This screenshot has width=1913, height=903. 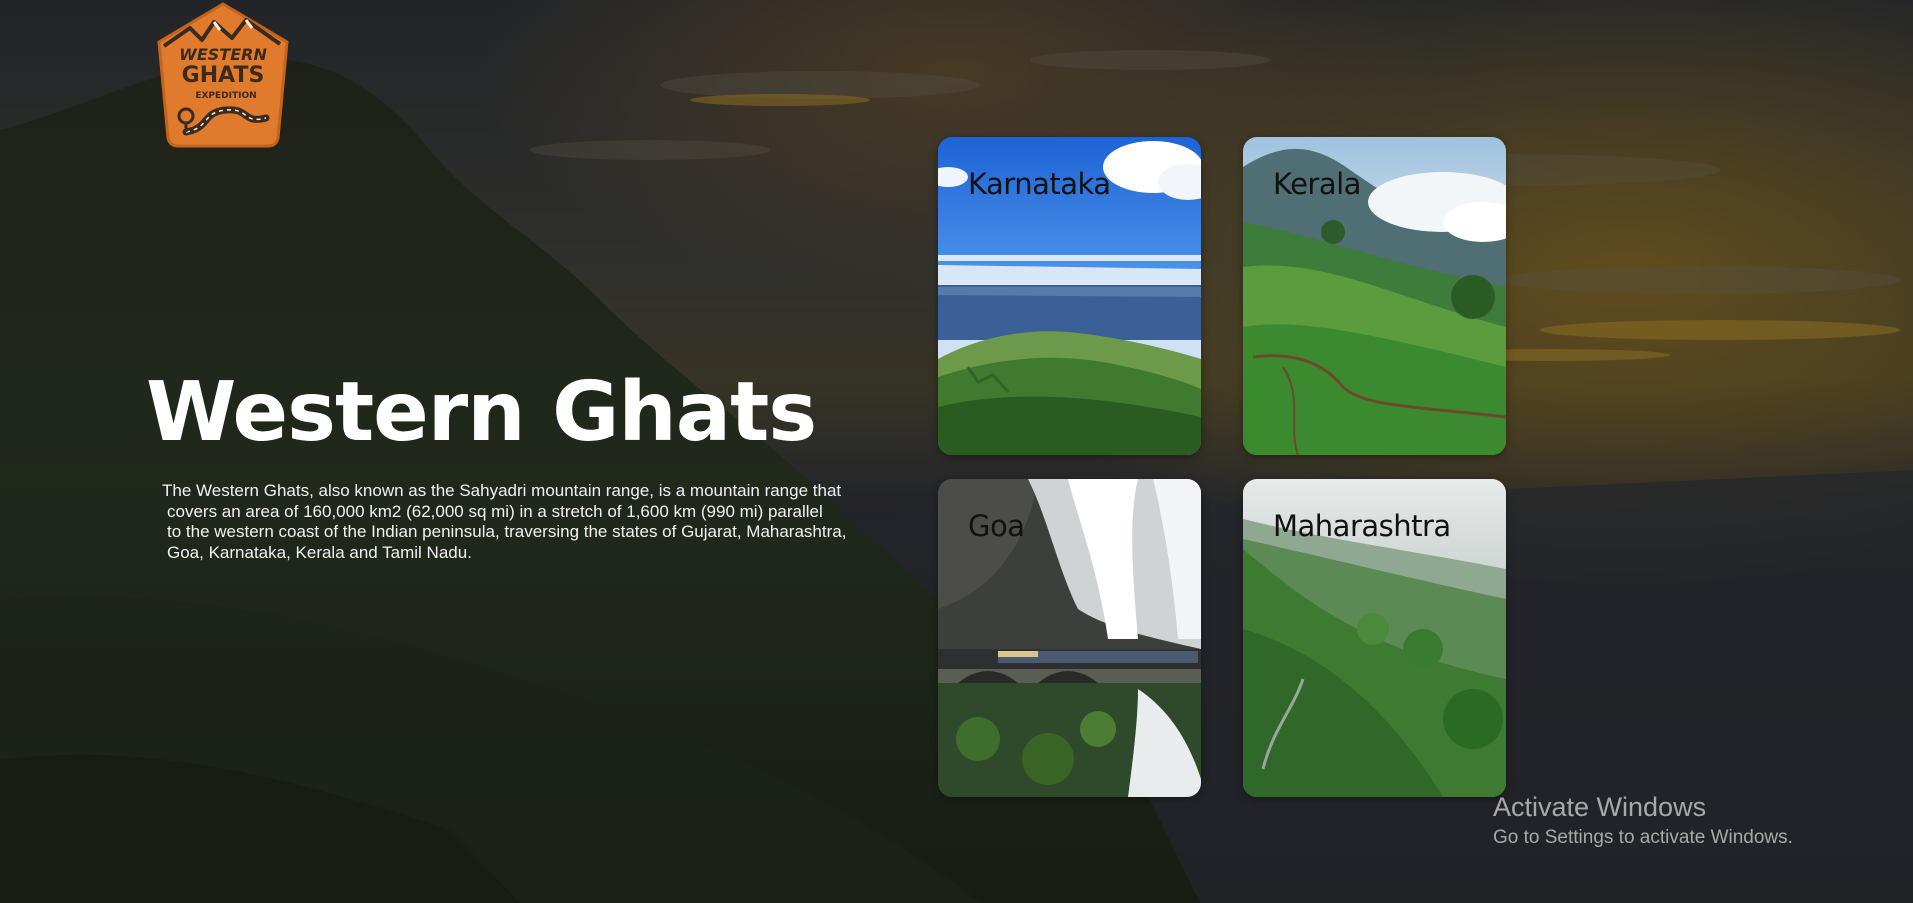 What do you see at coordinates (223, 54) in the screenshot?
I see `logo-text-western: WESTERN` at bounding box center [223, 54].